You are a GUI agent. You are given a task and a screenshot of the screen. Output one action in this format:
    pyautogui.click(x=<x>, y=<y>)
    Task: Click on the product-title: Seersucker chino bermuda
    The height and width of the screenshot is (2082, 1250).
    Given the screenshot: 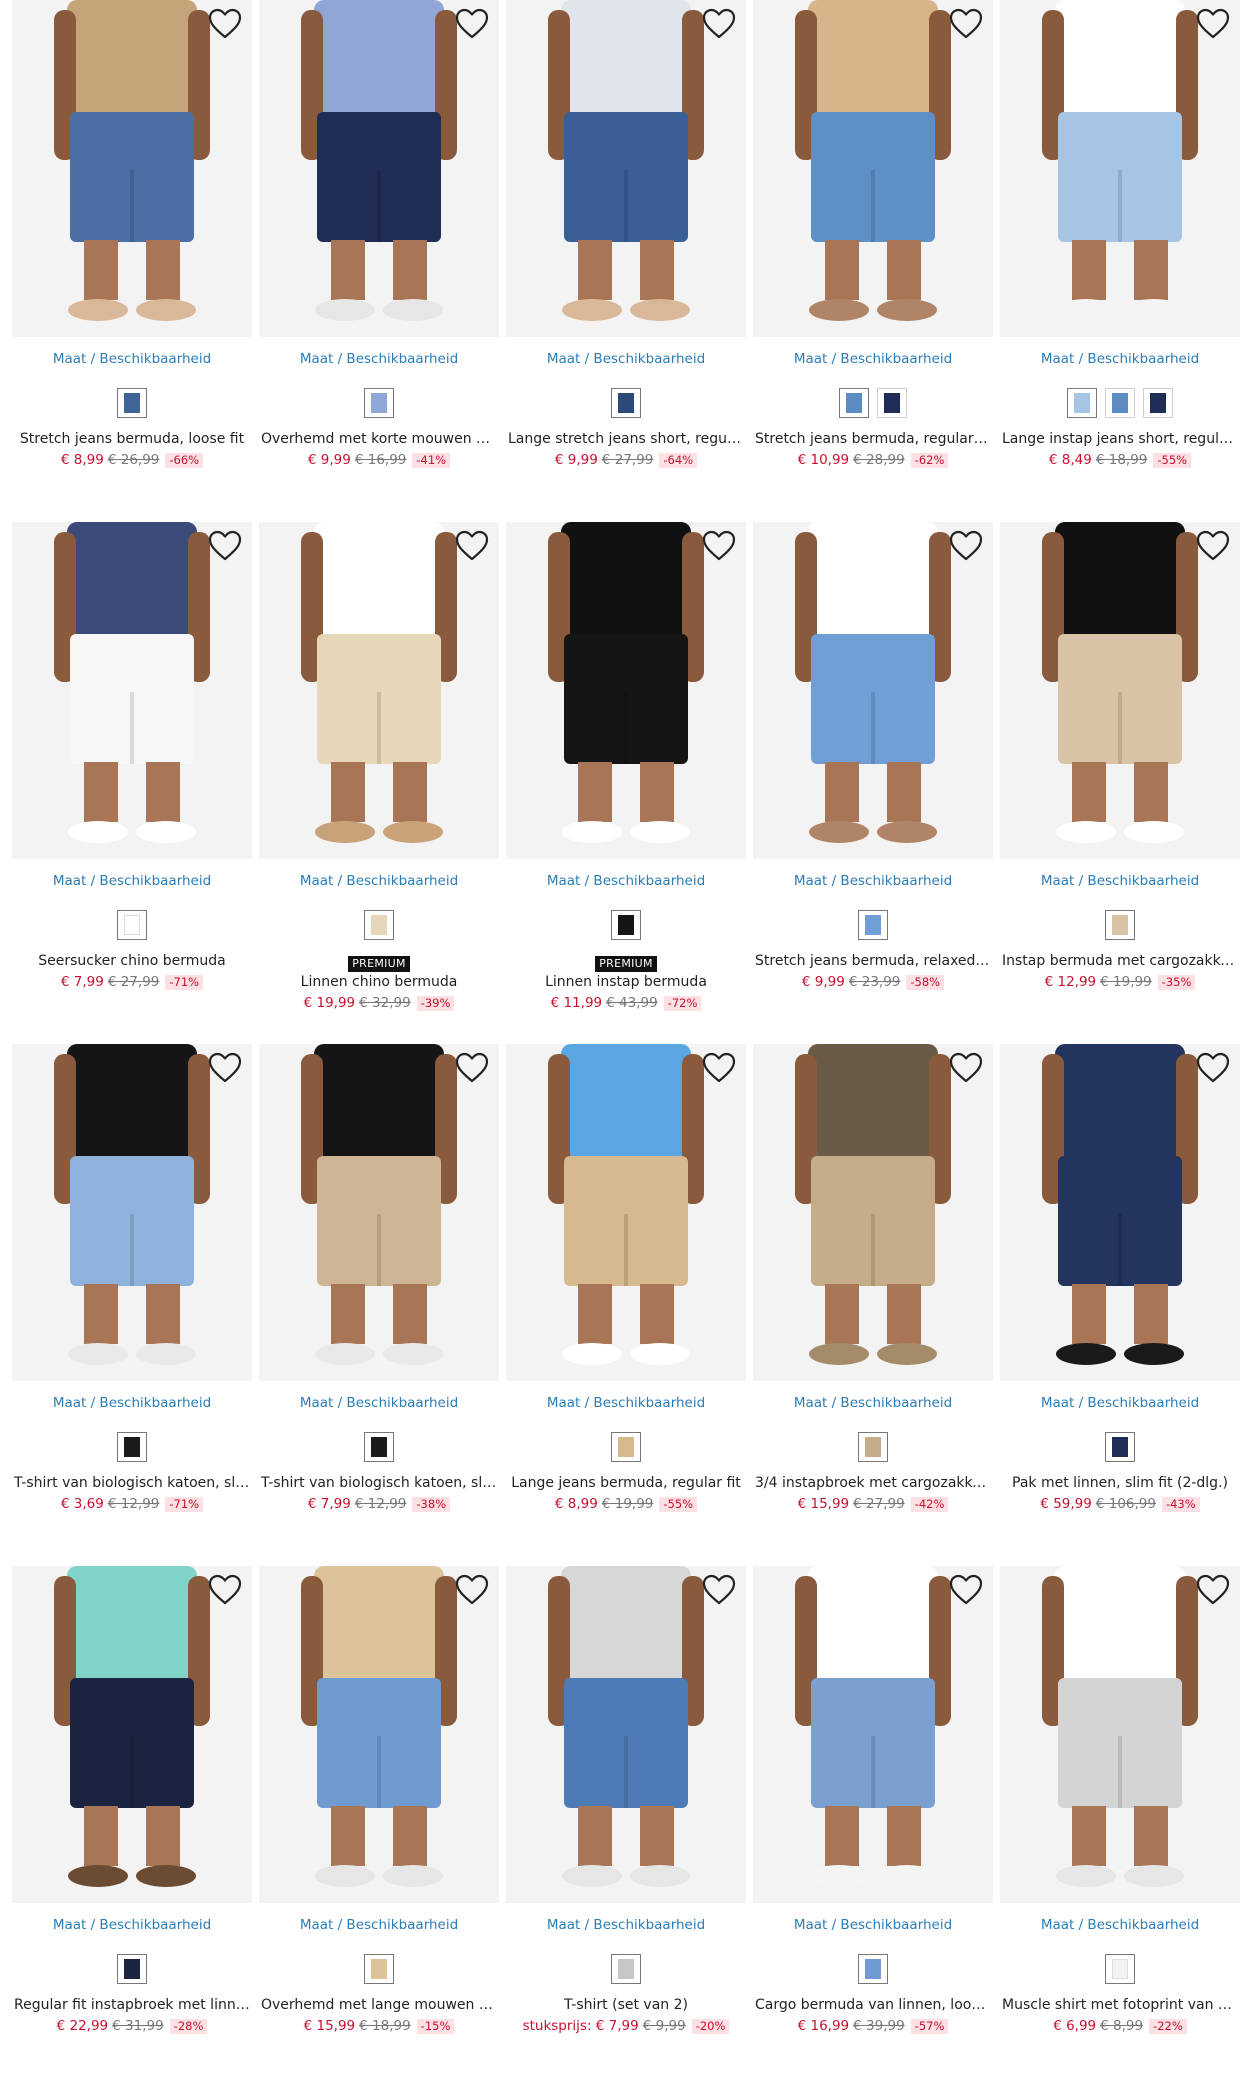 What is the action you would take?
    pyautogui.click(x=132, y=961)
    